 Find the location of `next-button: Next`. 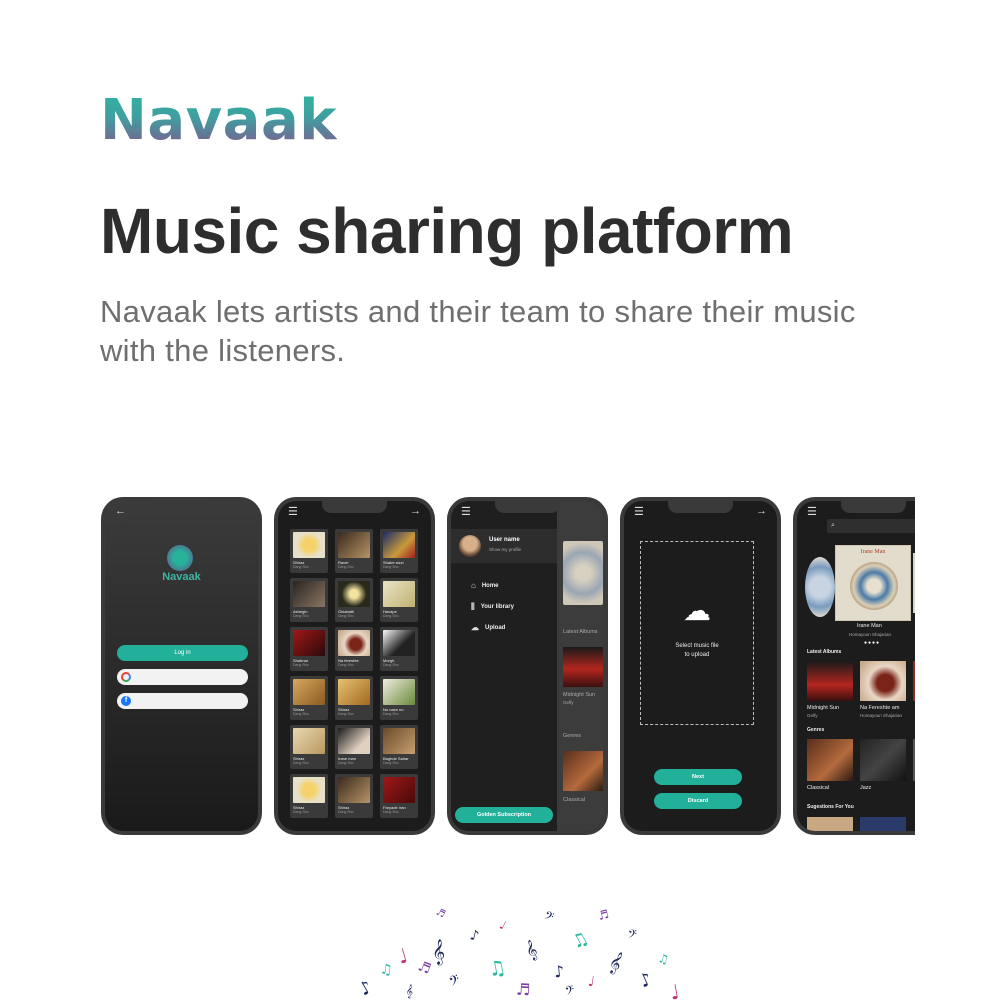

next-button: Next is located at coordinates (698, 777).